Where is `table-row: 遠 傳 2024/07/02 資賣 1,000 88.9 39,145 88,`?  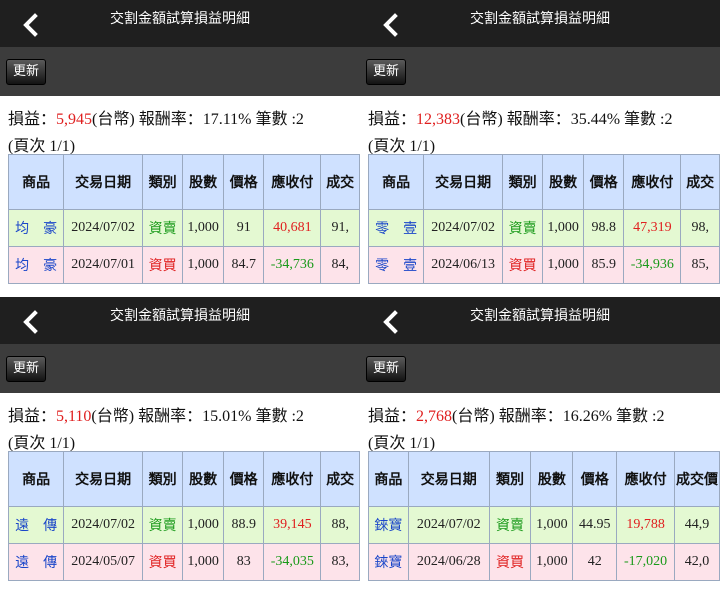 table-row: 遠 傳 2024/07/02 資賣 1,000 88.9 39,145 88, is located at coordinates (183, 525).